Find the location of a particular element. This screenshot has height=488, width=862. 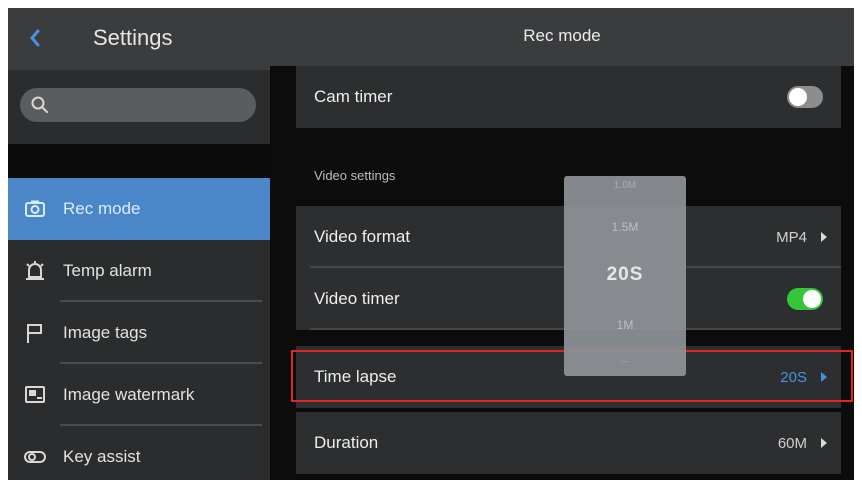

duration-row: Duration 60M is located at coordinates (568, 443).